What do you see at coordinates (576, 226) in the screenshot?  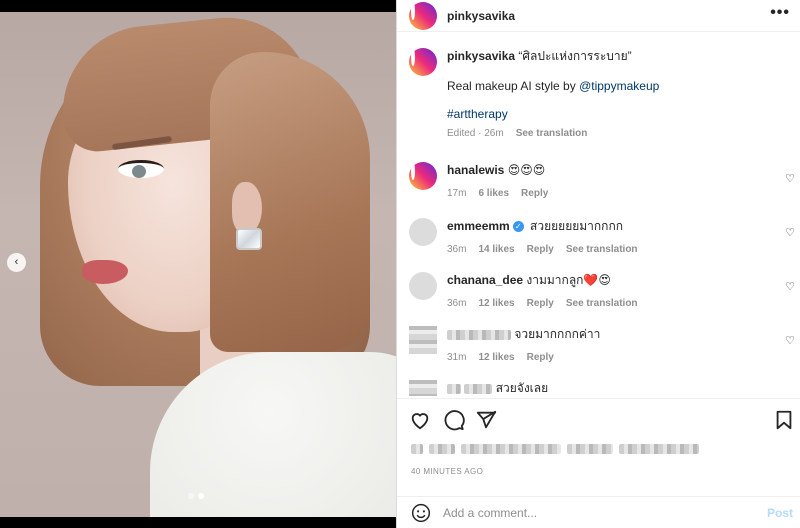 I see `comment-text: สวยยยยยมากกกก` at bounding box center [576, 226].